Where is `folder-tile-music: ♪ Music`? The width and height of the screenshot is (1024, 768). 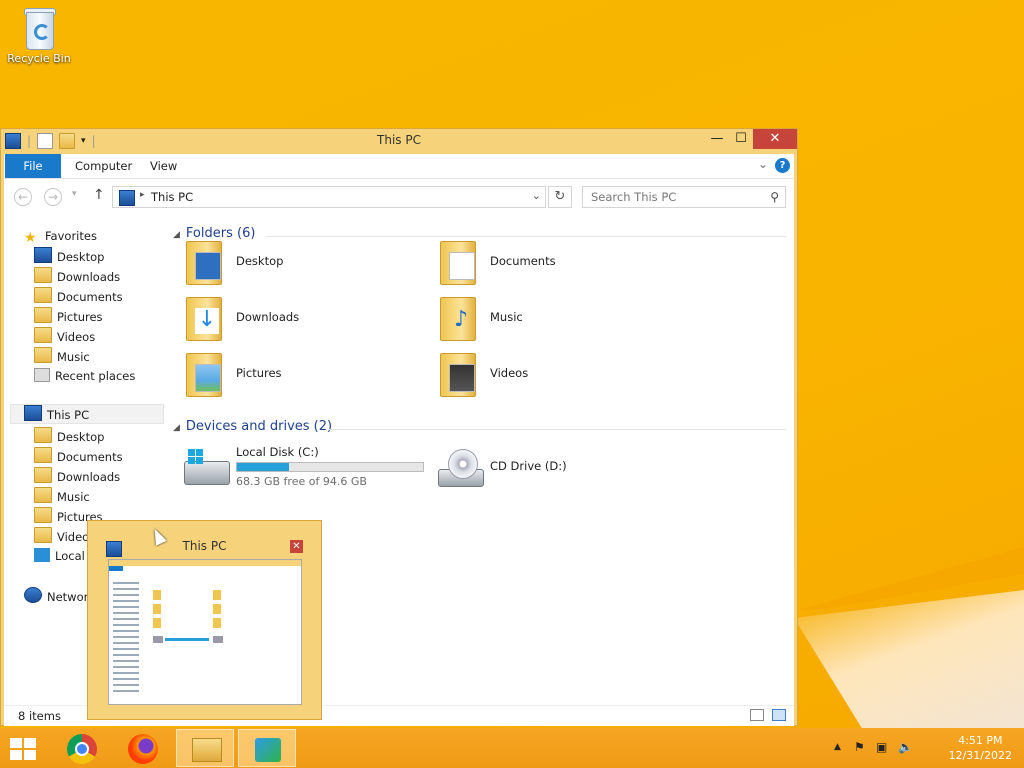
folder-tile-music: ♪ Music is located at coordinates (558, 319).